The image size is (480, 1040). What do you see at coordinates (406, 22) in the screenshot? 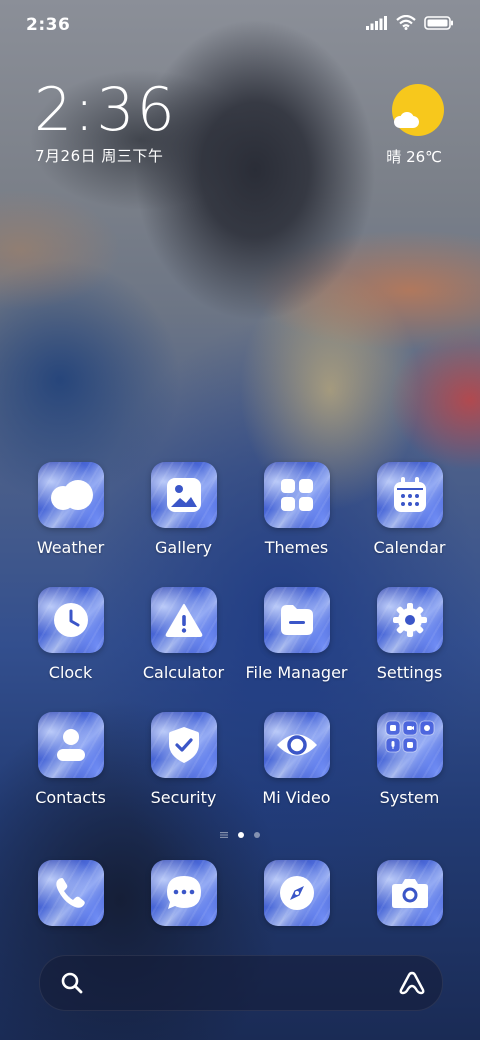
I see `wifi-icon` at bounding box center [406, 22].